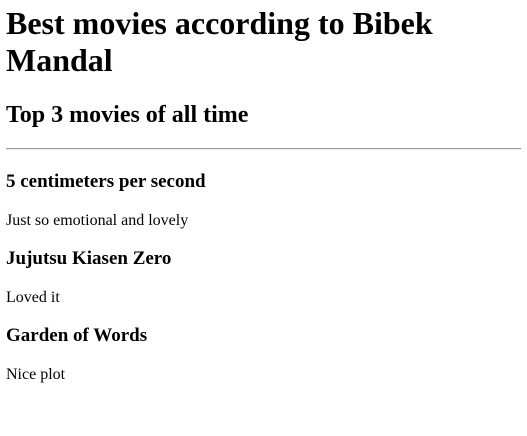 The width and height of the screenshot is (527, 436). What do you see at coordinates (36, 374) in the screenshot?
I see `movie-description: Nice plot` at bounding box center [36, 374].